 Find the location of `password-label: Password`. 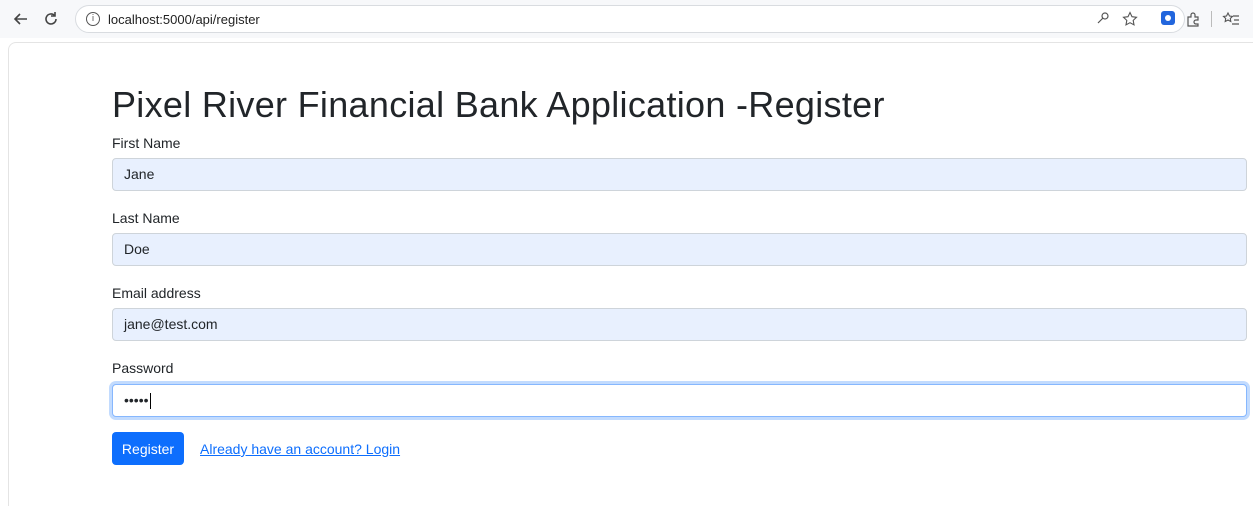

password-label: Password is located at coordinates (143, 368).